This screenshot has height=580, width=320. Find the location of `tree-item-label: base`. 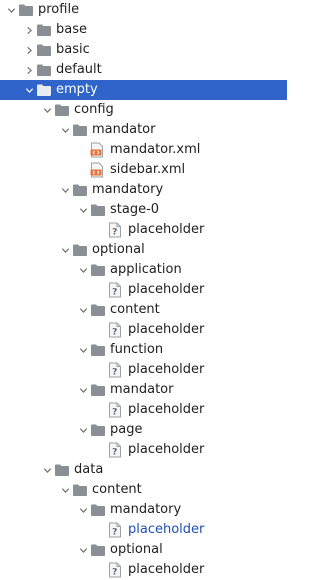

tree-item-label: base is located at coordinates (71, 29).